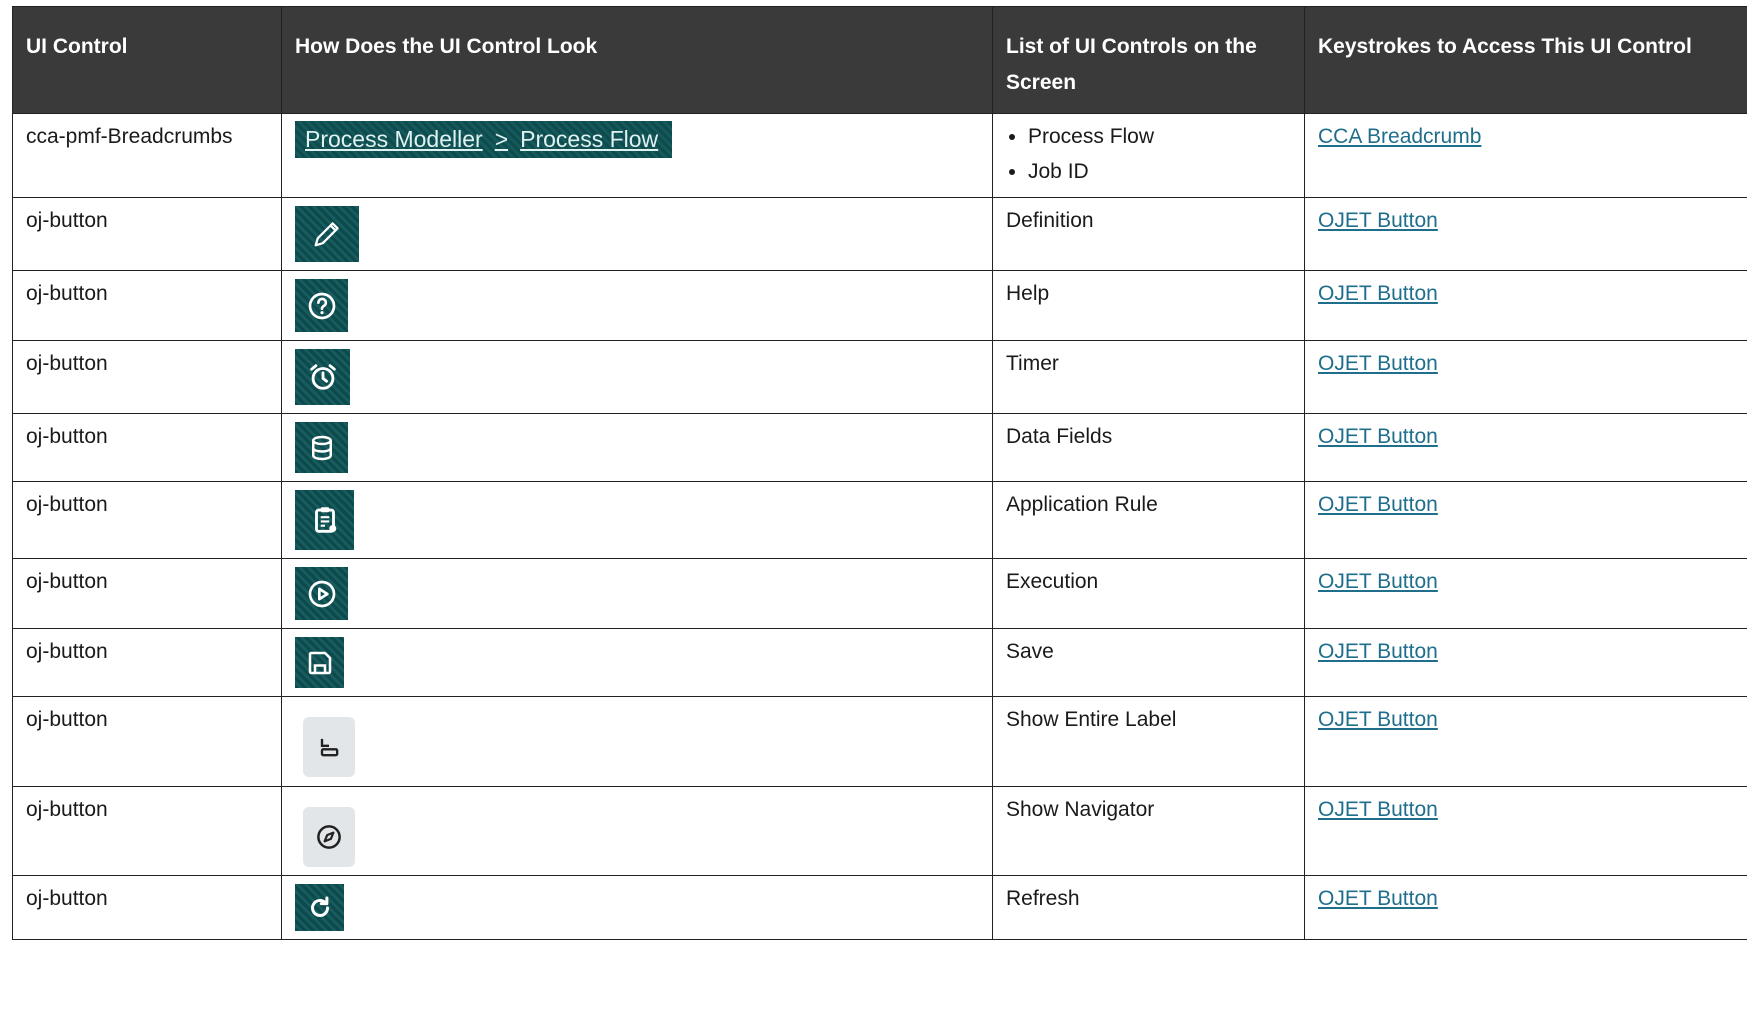 The height and width of the screenshot is (1019, 1747). What do you see at coordinates (1148, 907) in the screenshot?
I see `control-label: Refresh` at bounding box center [1148, 907].